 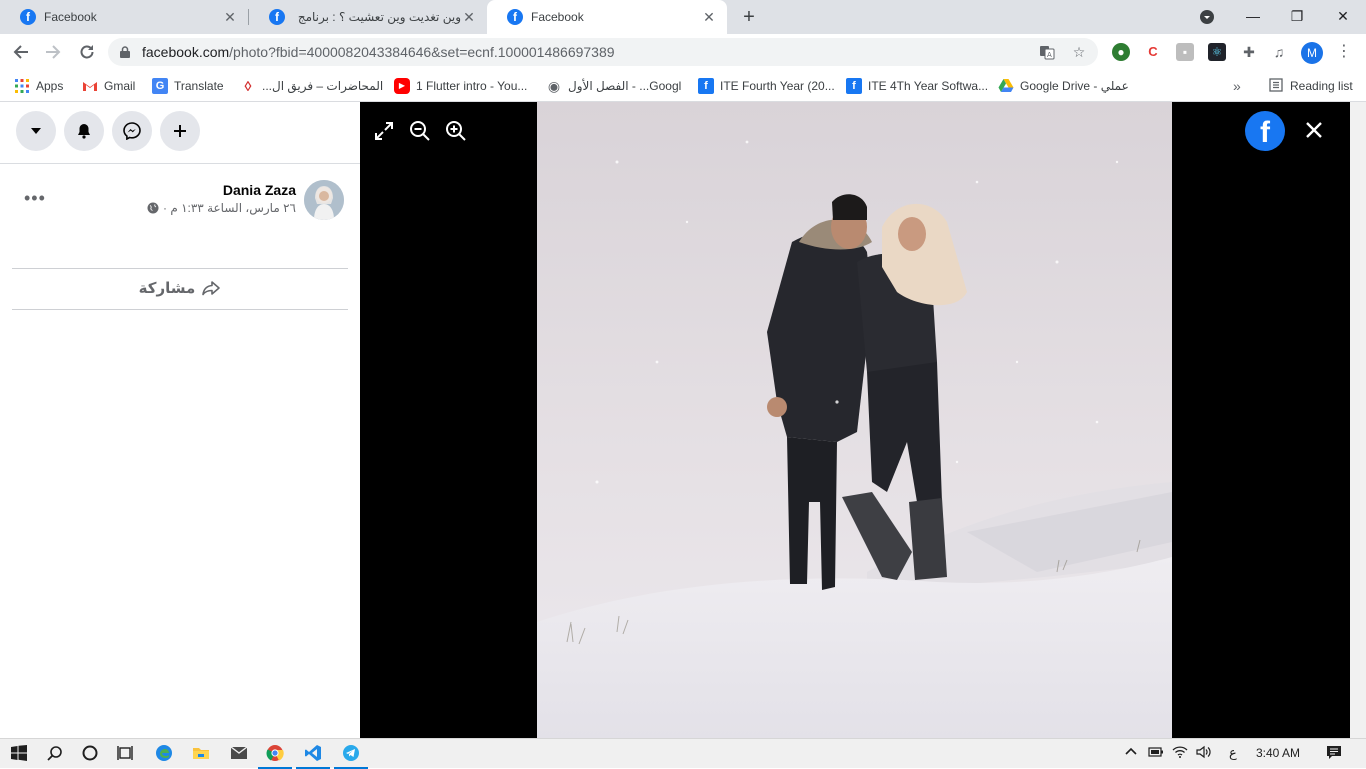 What do you see at coordinates (1079, 52) in the screenshot?
I see `bookmark-star-icon: ☆` at bounding box center [1079, 52].